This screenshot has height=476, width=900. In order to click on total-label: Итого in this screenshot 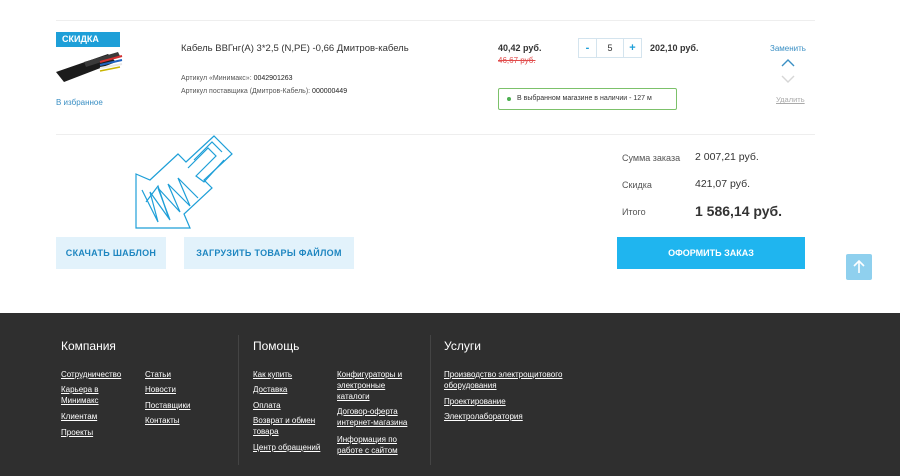, I will do `click(634, 212)`.